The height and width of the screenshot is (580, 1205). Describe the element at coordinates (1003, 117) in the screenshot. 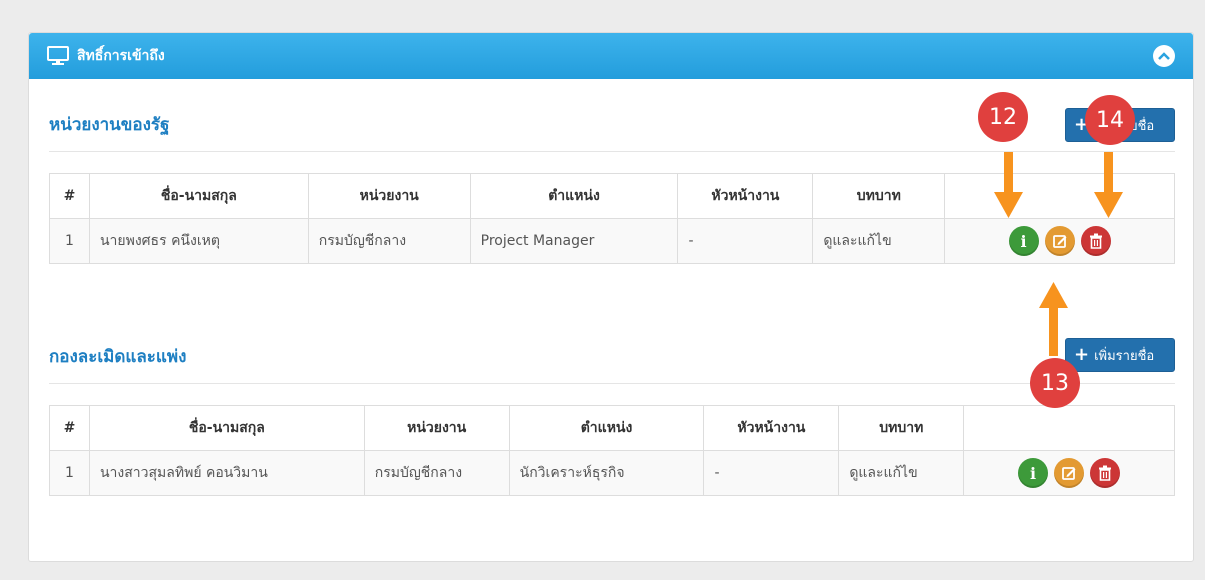

I see `annotation-badge-12: 12` at that location.